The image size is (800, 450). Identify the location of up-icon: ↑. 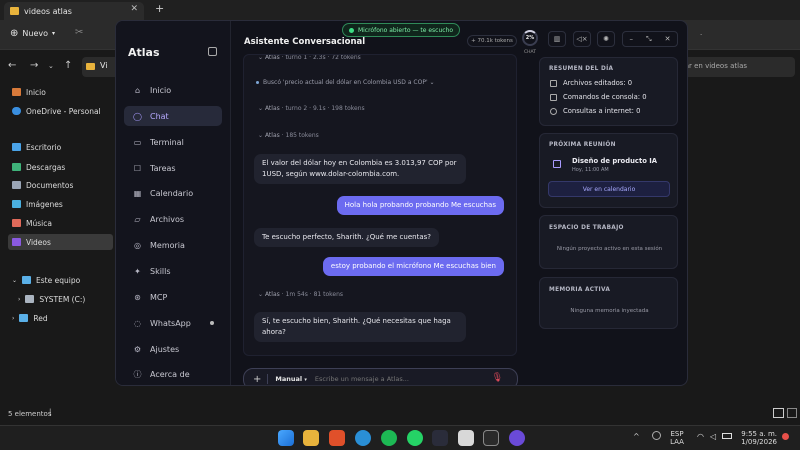
(68, 65).